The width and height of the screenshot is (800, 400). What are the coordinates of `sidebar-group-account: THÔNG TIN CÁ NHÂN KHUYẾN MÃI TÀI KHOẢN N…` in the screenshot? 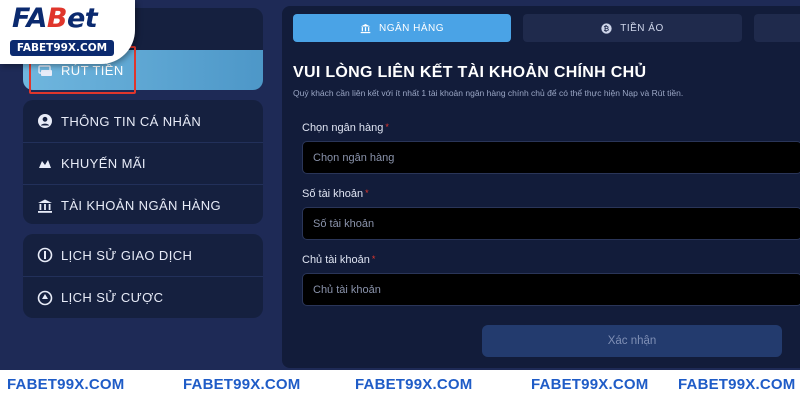 It's located at (143, 162).